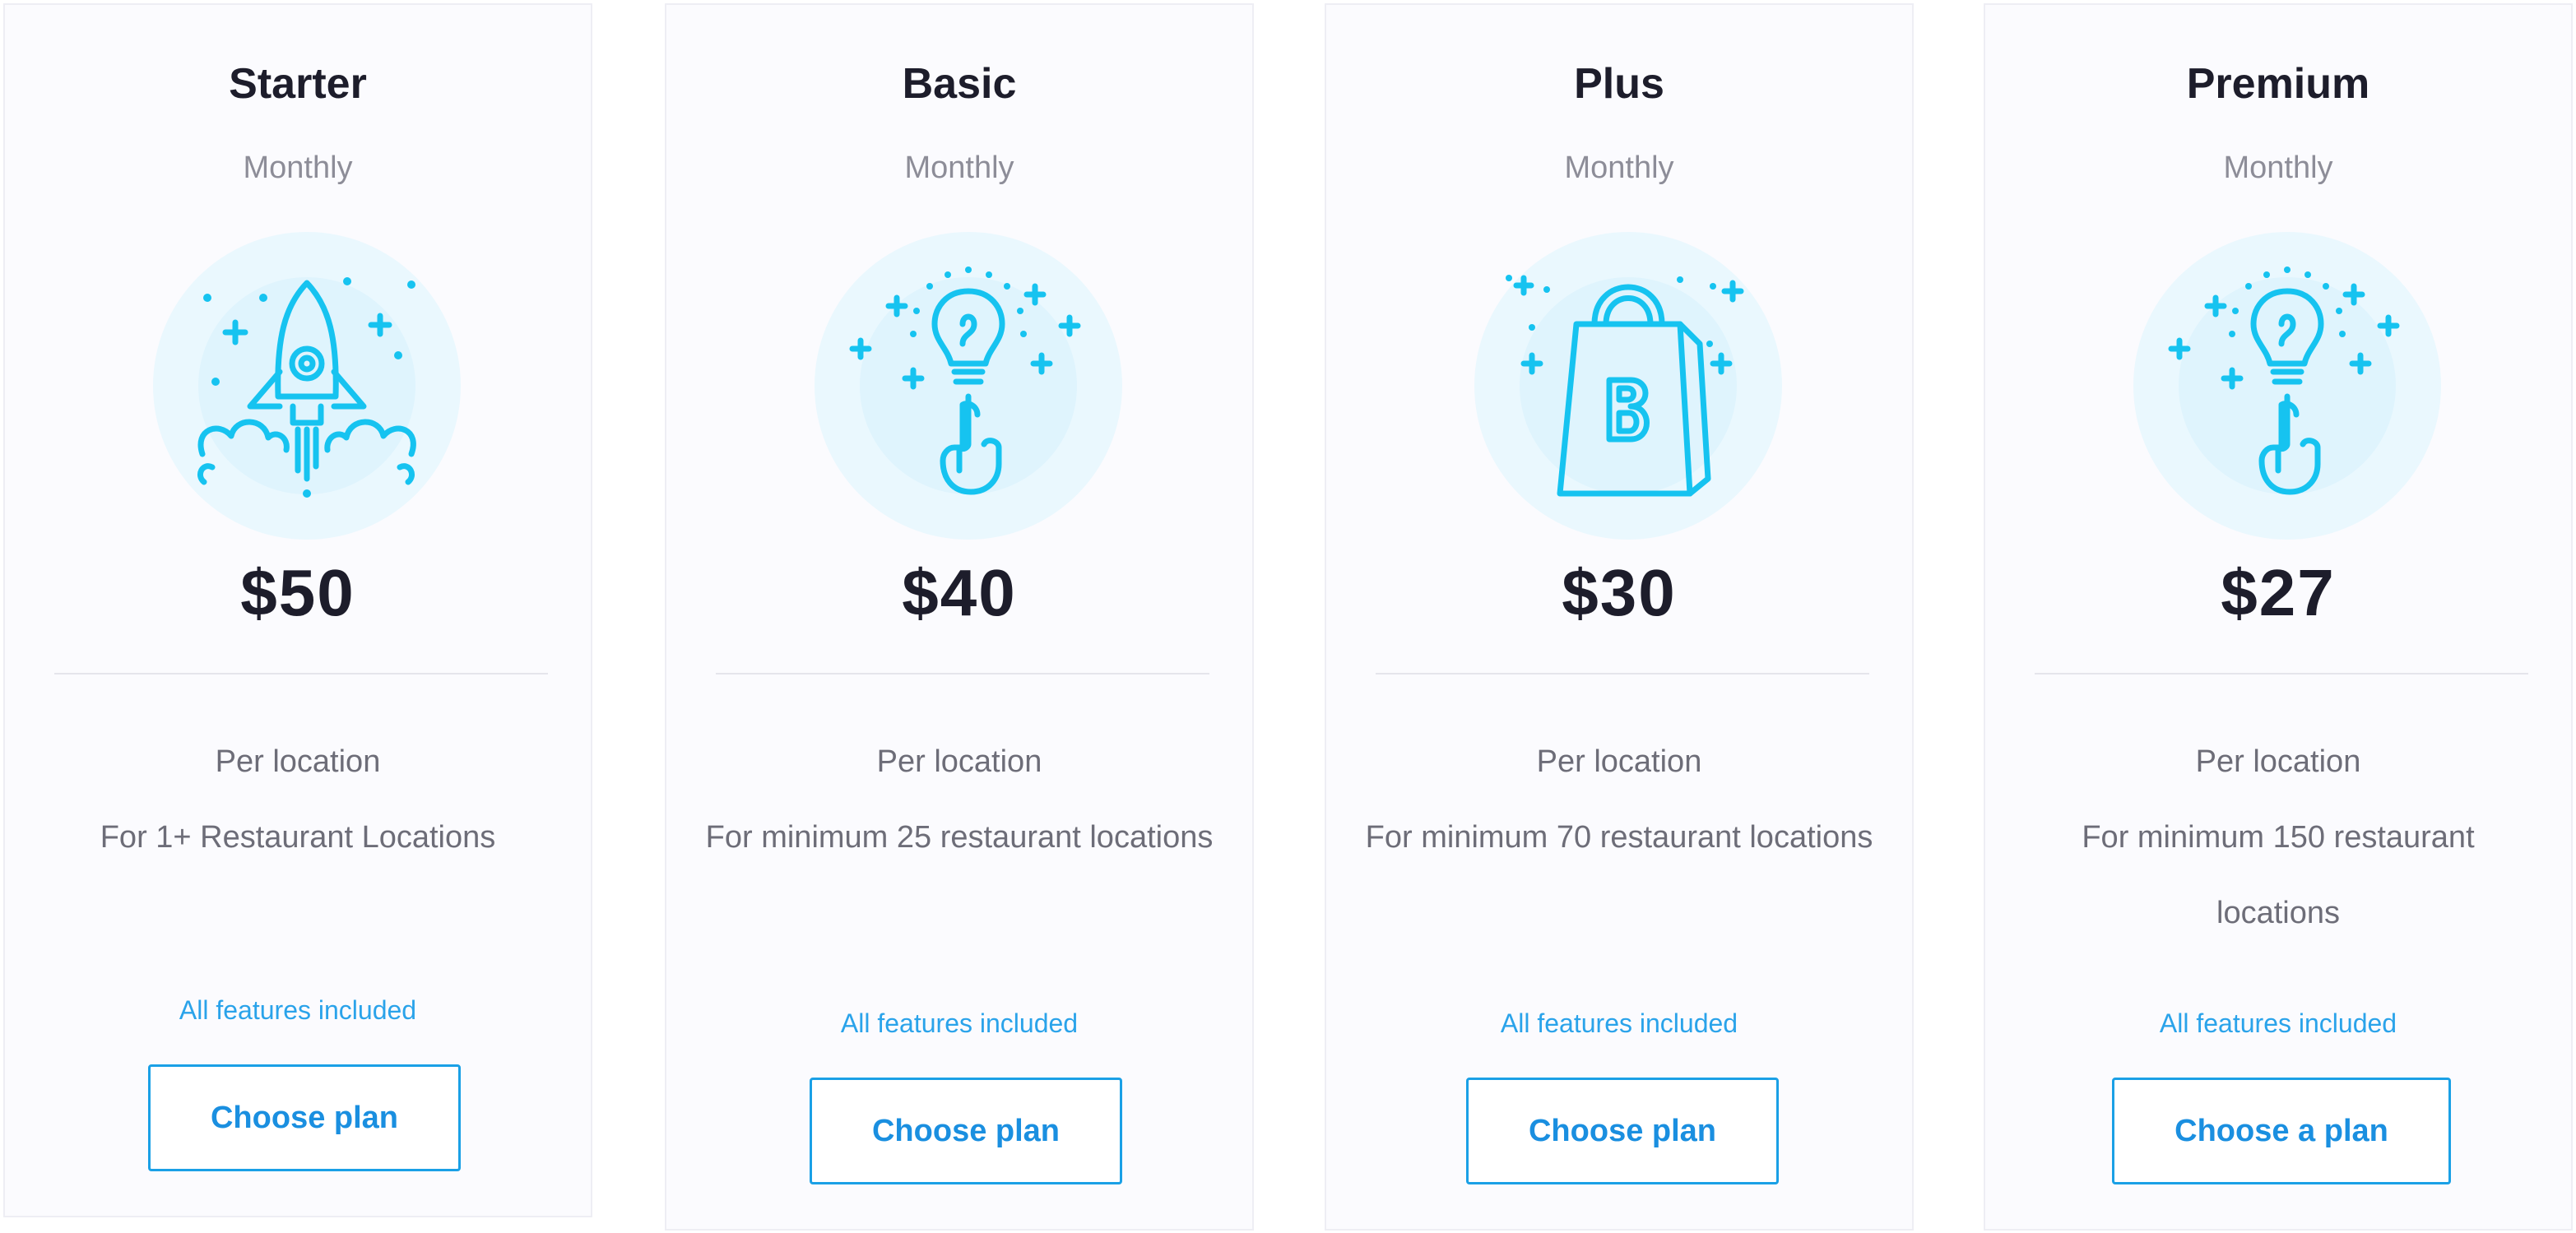  Describe the element at coordinates (1628, 386) in the screenshot. I see `shopping-bag-icon` at that location.